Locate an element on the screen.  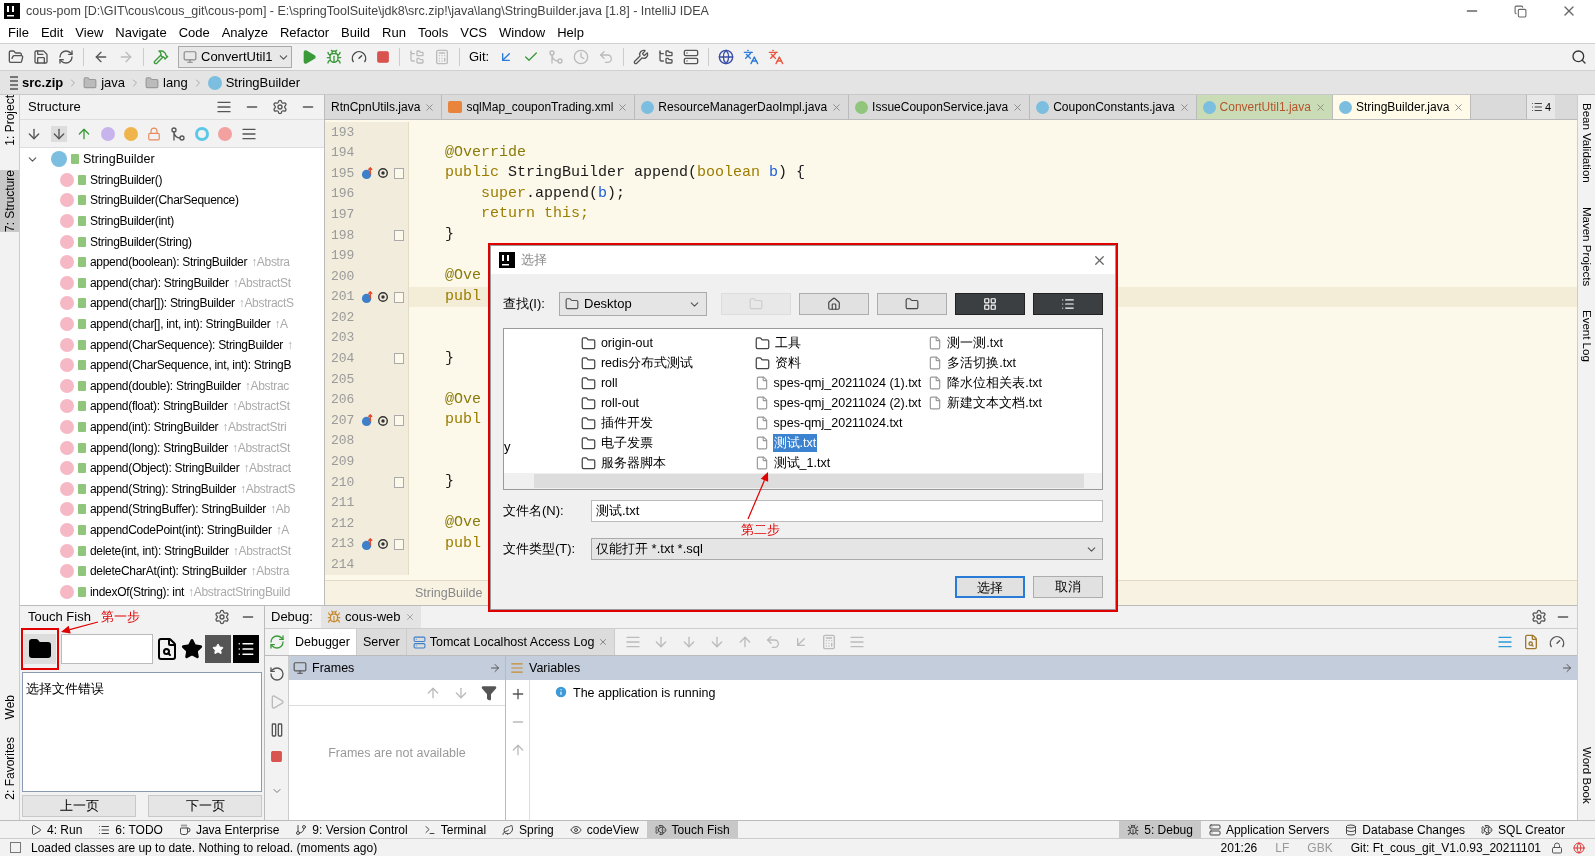
tool-window-tab: Maven Projects is located at coordinates (1586, 246).